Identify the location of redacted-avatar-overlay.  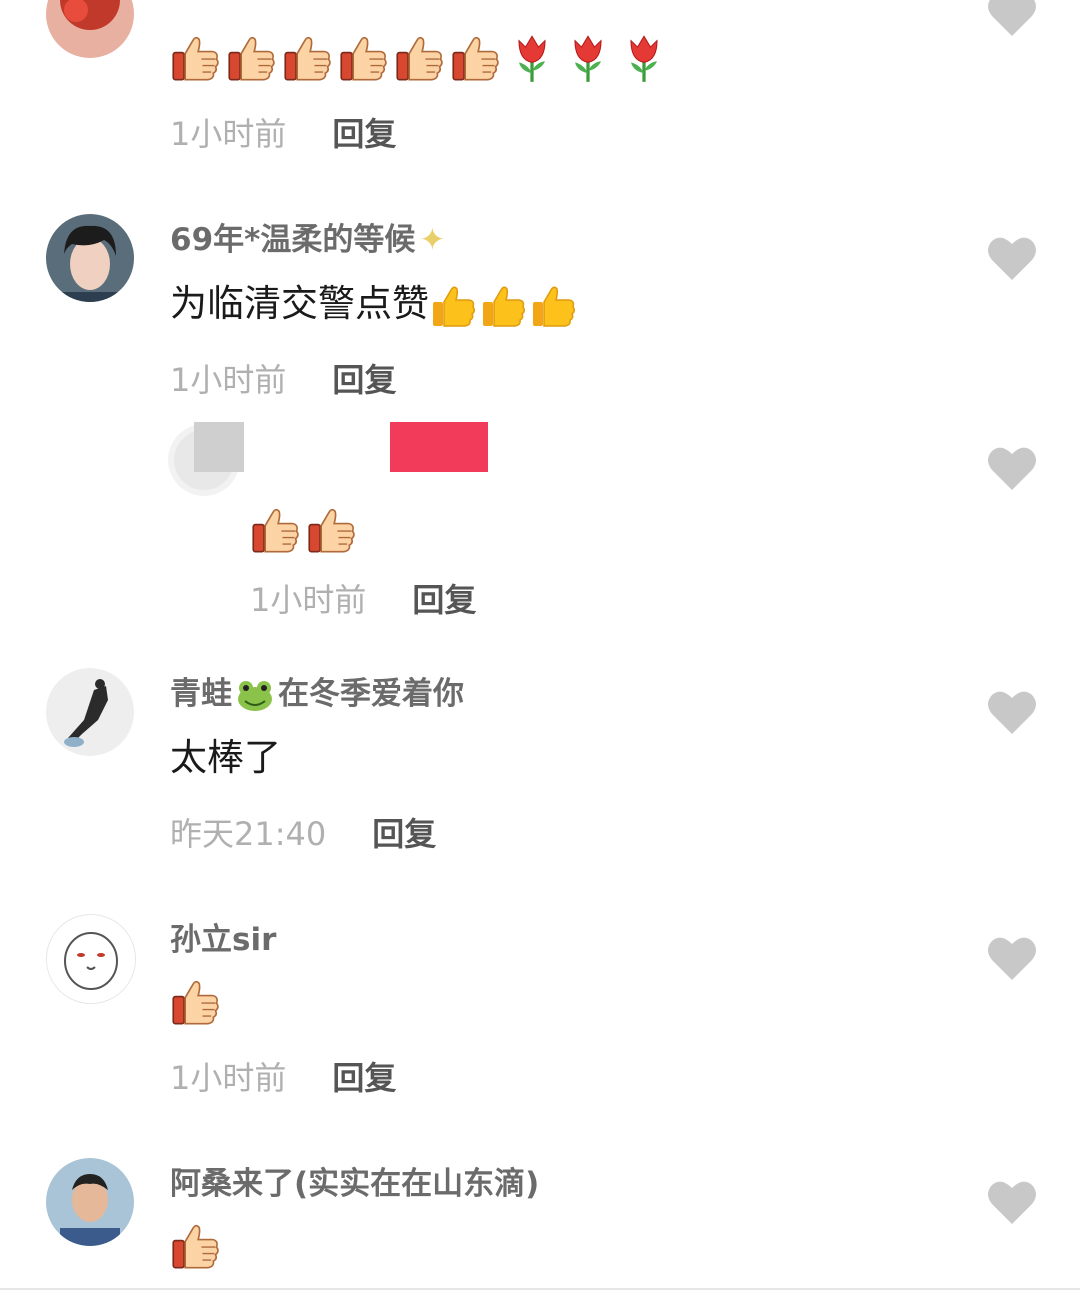
(219, 447).